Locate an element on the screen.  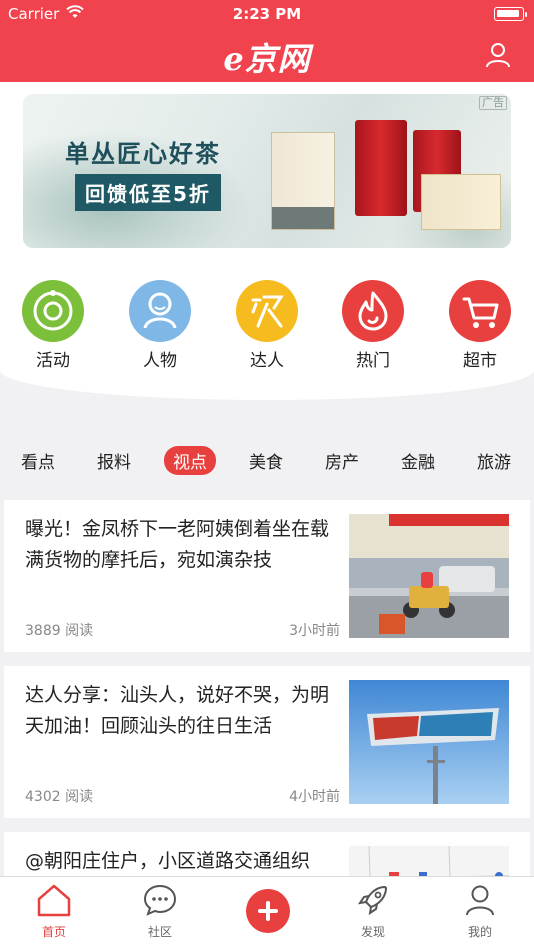
tab-discover: 发现 is located at coordinates (373, 911).